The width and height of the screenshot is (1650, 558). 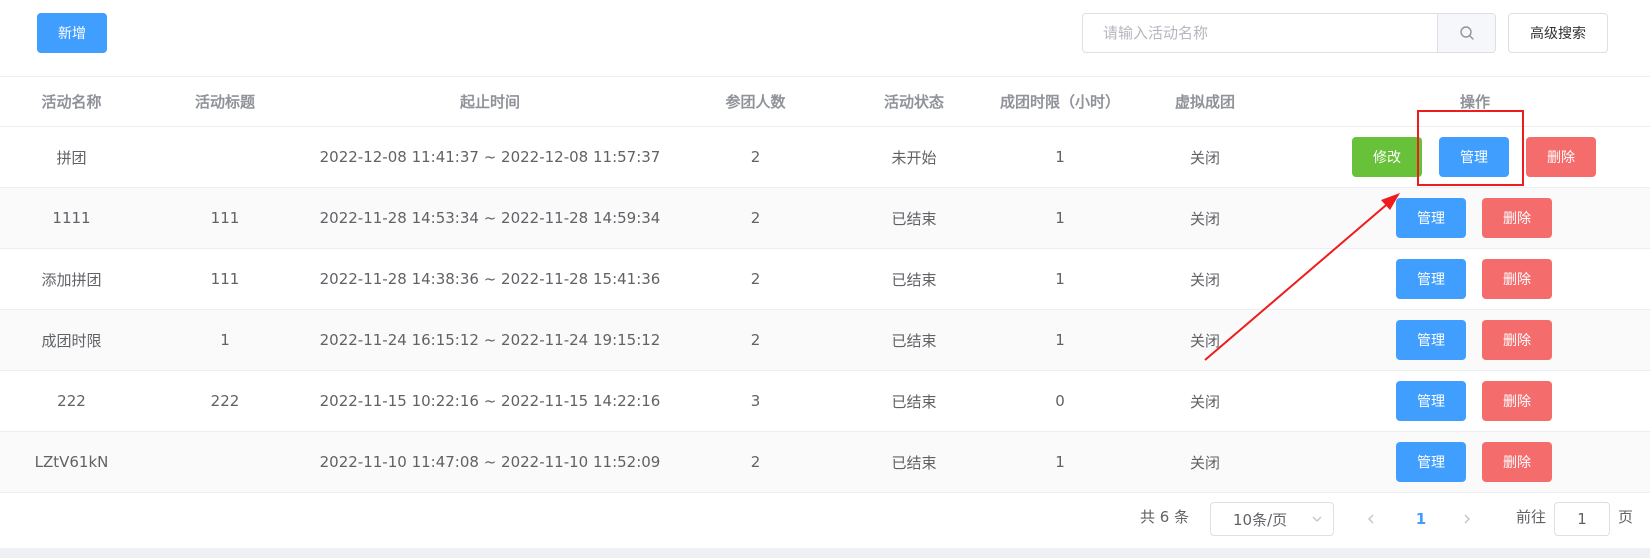 I want to click on goto-label-suffix: 页, so click(x=1626, y=517).